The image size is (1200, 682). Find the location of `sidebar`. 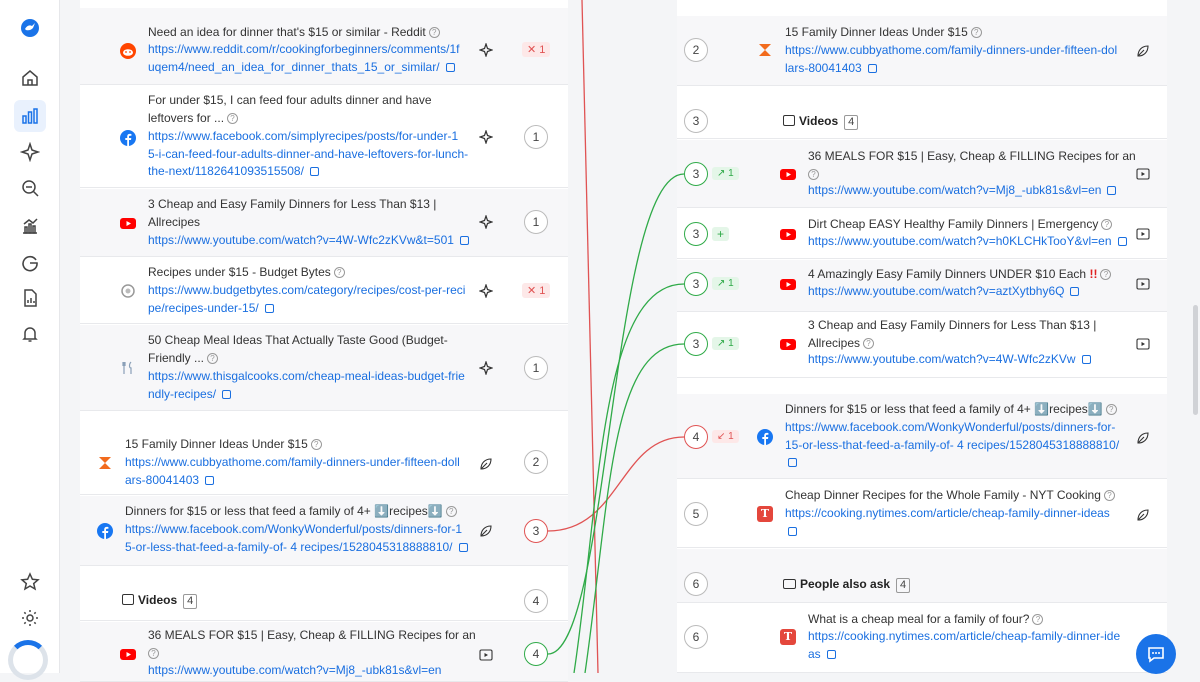

sidebar is located at coordinates (30, 340).